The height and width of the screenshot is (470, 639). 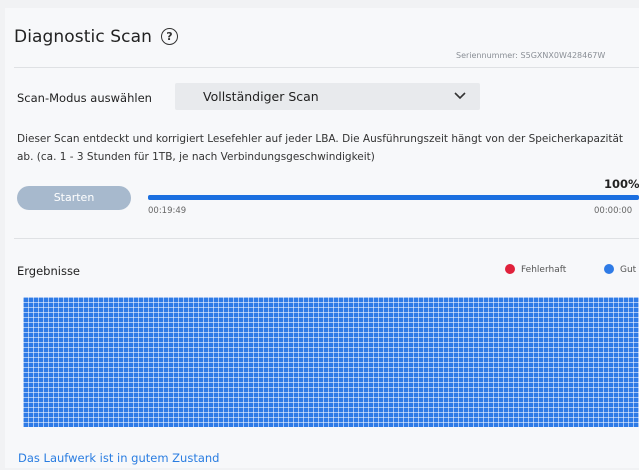 What do you see at coordinates (327, 96) in the screenshot?
I see `scan-mode-dropdown: Vollständiger Scan` at bounding box center [327, 96].